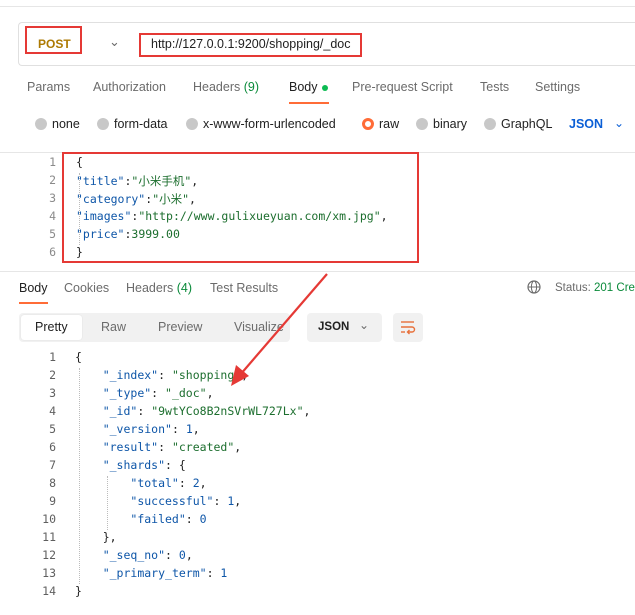 The image size is (635, 615). What do you see at coordinates (168, 519) in the screenshot?
I see `code-line: "failed": 0` at bounding box center [168, 519].